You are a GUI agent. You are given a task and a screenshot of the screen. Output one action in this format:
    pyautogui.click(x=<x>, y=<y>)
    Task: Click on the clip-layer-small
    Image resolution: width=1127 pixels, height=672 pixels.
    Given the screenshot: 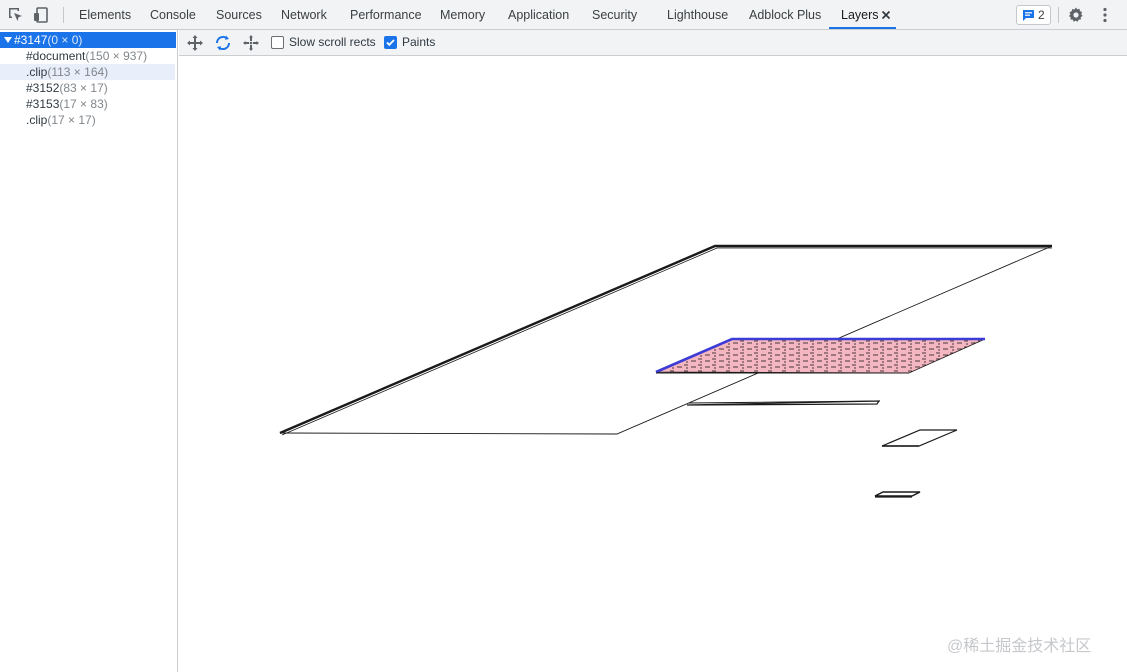 What is the action you would take?
    pyautogui.click(x=897, y=494)
    